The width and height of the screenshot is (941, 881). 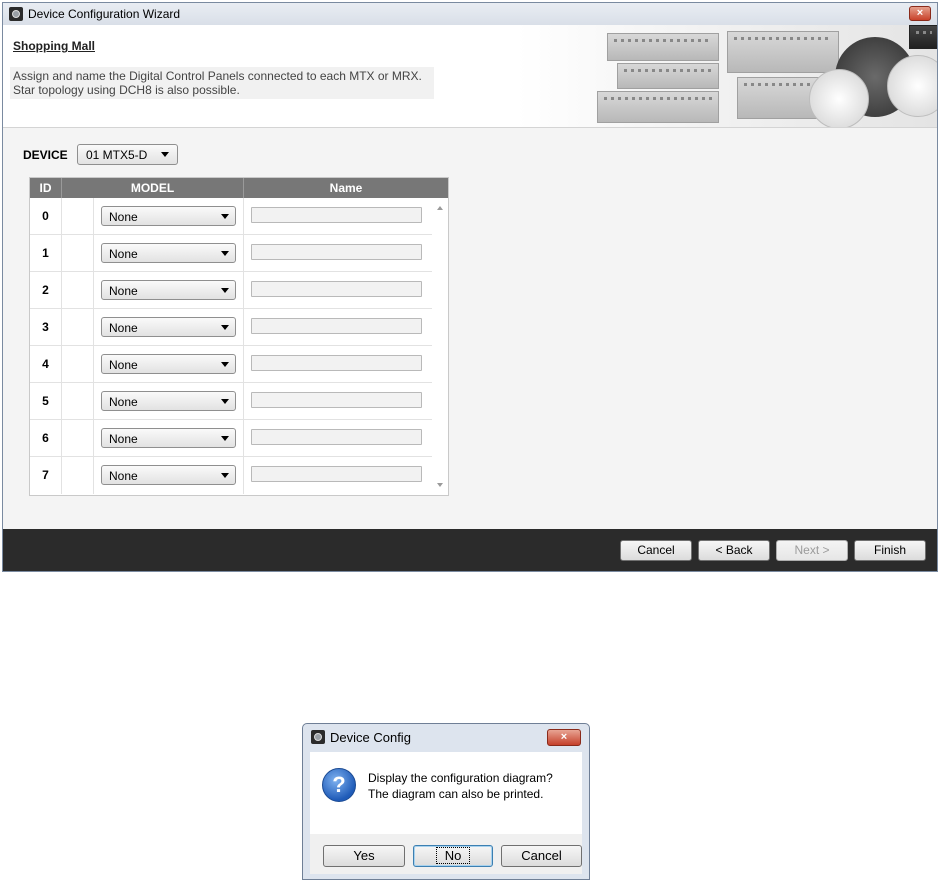 I want to click on dialog-title-bar: Device Config ×, so click(x=446, y=737).